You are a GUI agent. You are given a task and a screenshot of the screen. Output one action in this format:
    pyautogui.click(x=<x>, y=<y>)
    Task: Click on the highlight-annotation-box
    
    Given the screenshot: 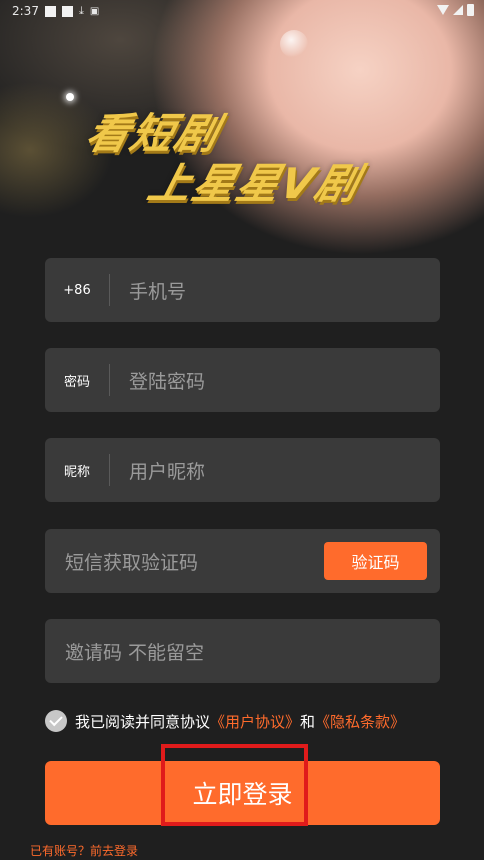 What is the action you would take?
    pyautogui.click(x=234, y=785)
    